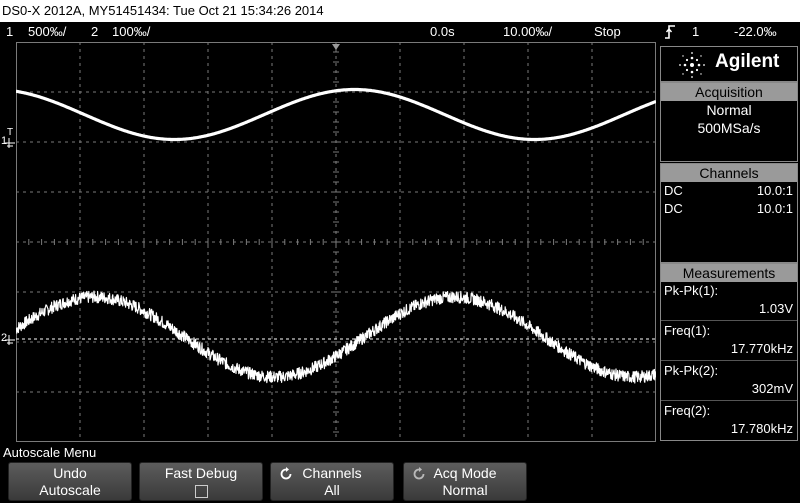 Image resolution: width=800 pixels, height=503 pixels. What do you see at coordinates (201, 481) in the screenshot?
I see `fast-debug-button: Fast Debug` at bounding box center [201, 481].